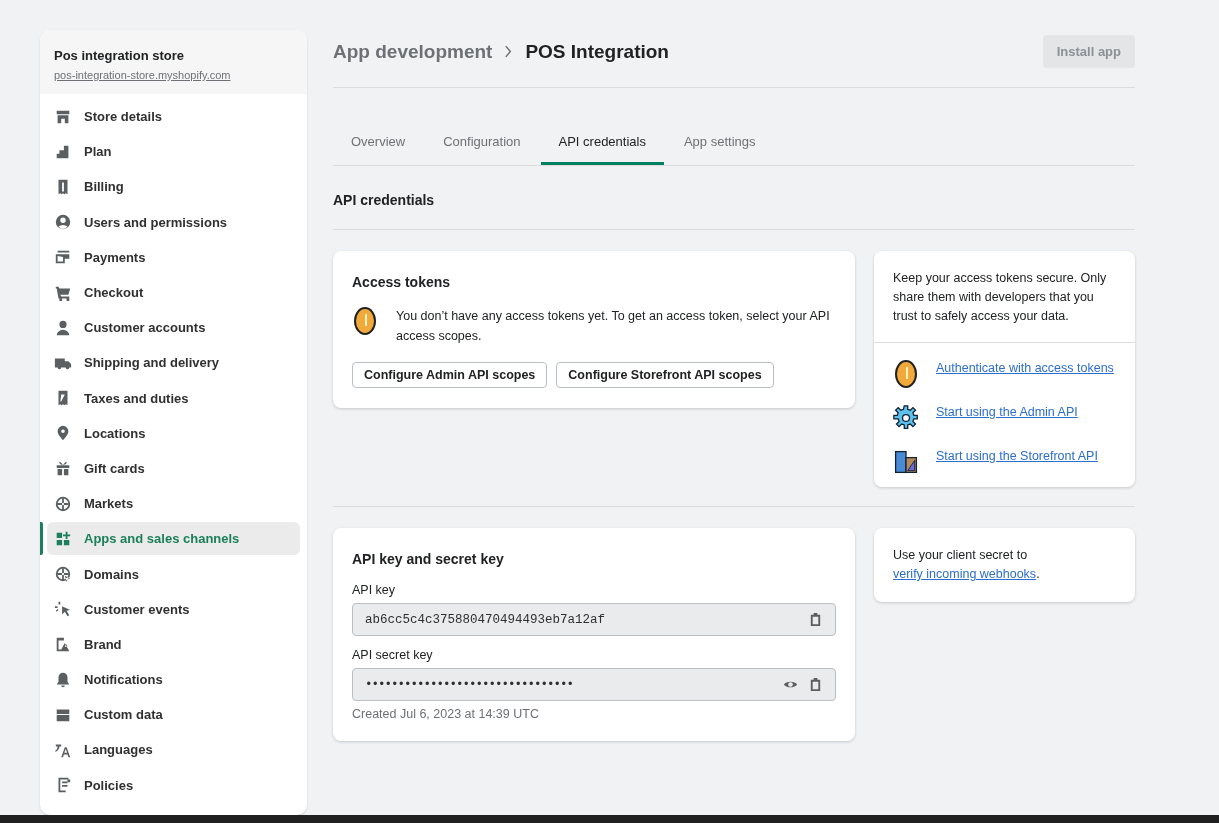 This screenshot has height=823, width=1219. What do you see at coordinates (173, 750) in the screenshot?
I see `sidebar-item: Languages` at bounding box center [173, 750].